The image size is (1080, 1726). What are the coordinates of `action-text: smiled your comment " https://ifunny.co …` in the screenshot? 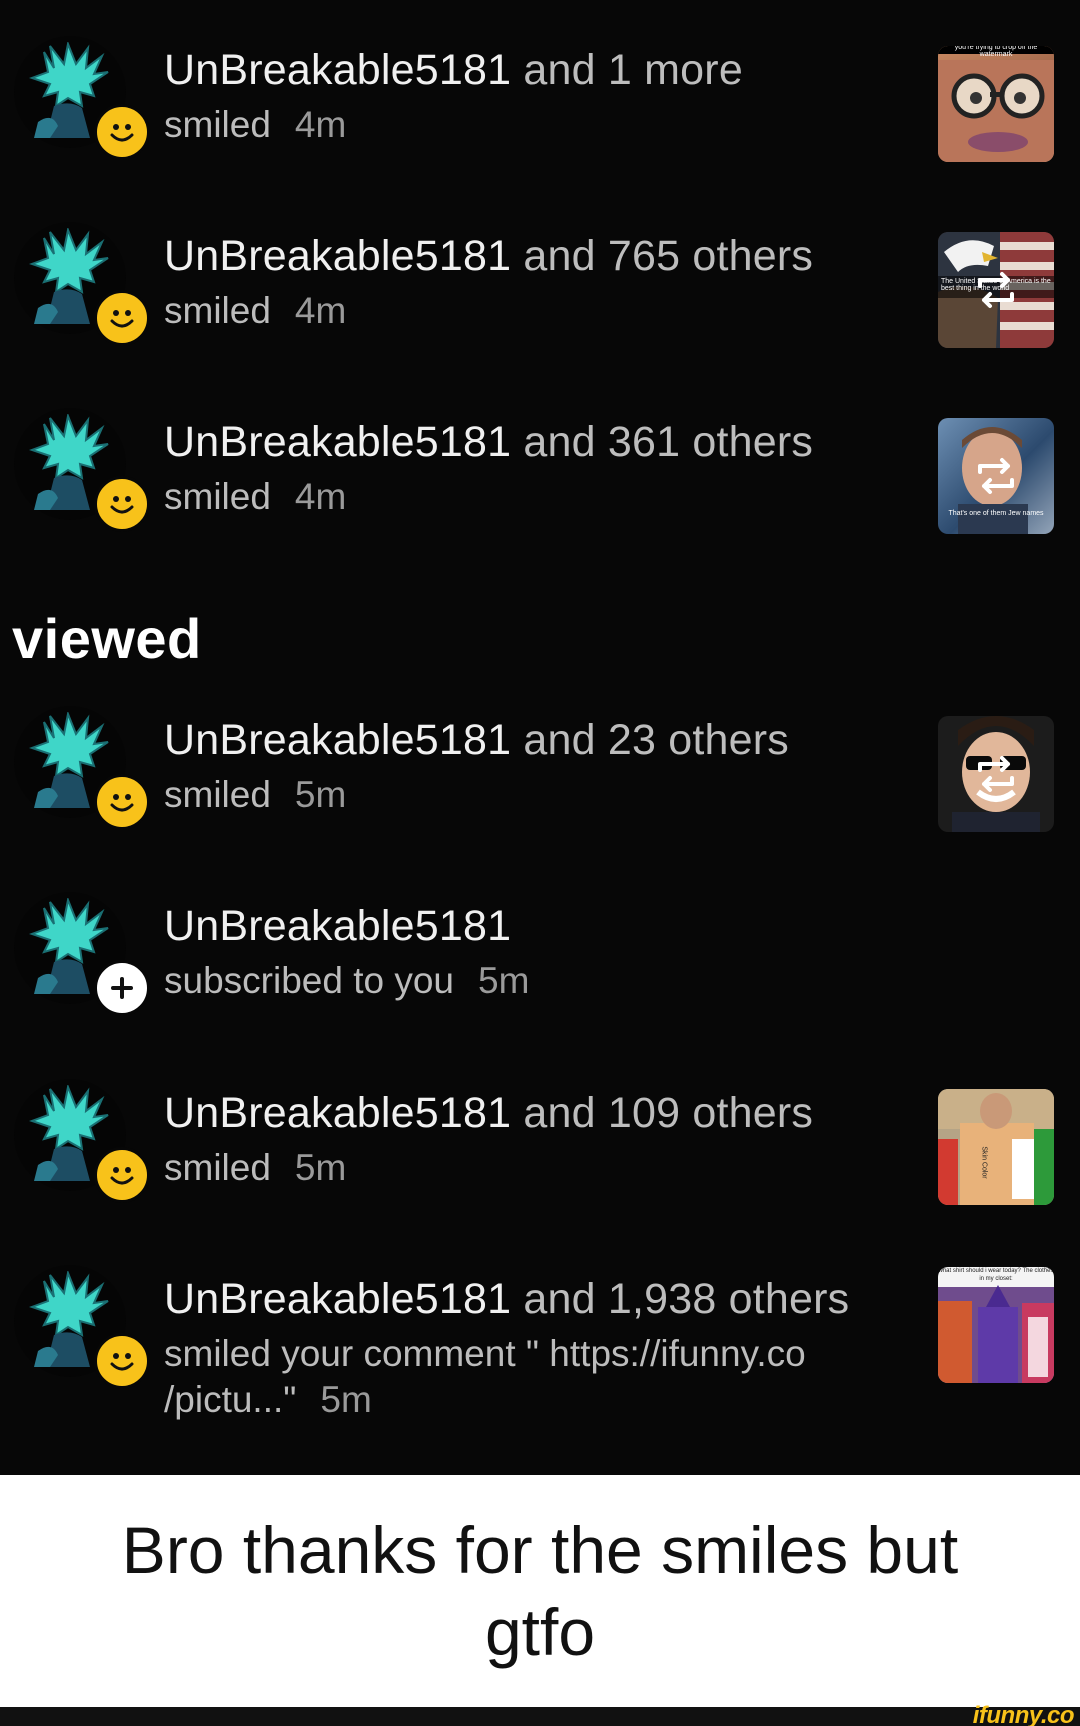 It's located at (485, 1376).